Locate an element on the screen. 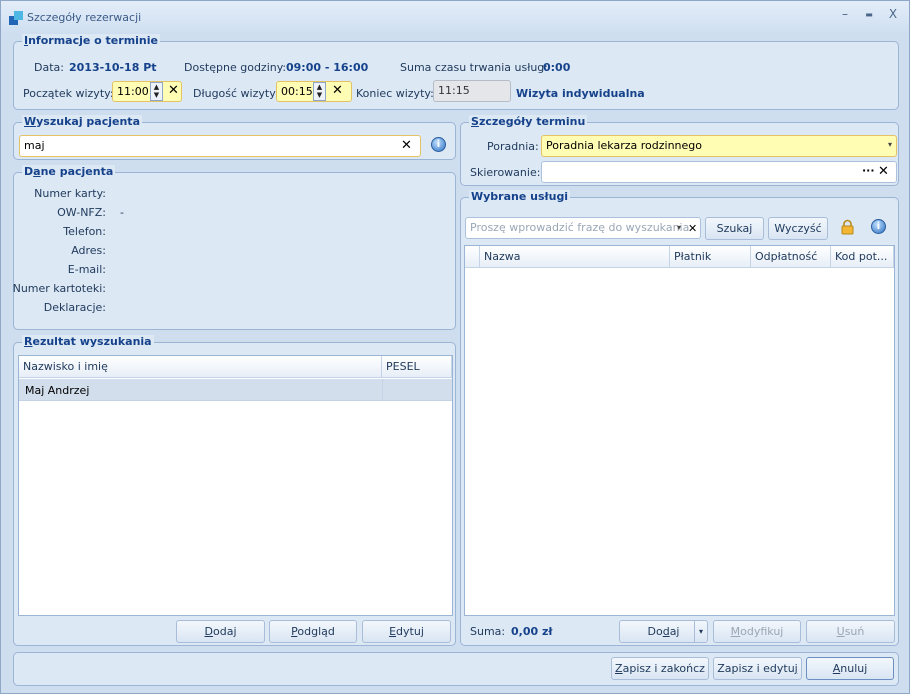  end-time-field: 11:15 is located at coordinates (472, 91).